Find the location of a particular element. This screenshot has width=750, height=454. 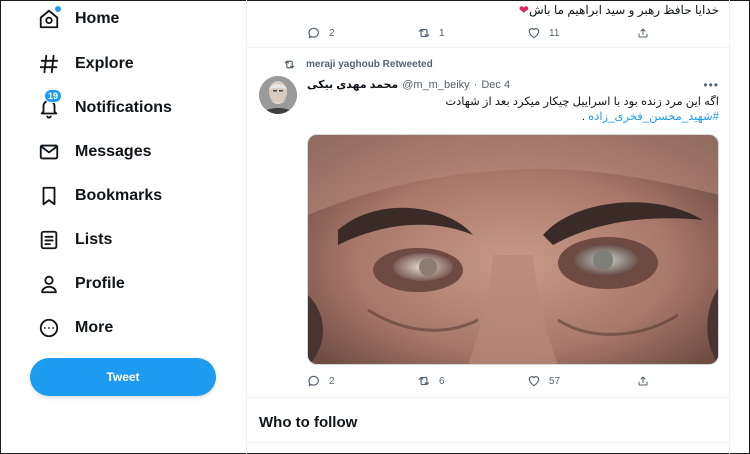

like-count: 11 is located at coordinates (554, 33).